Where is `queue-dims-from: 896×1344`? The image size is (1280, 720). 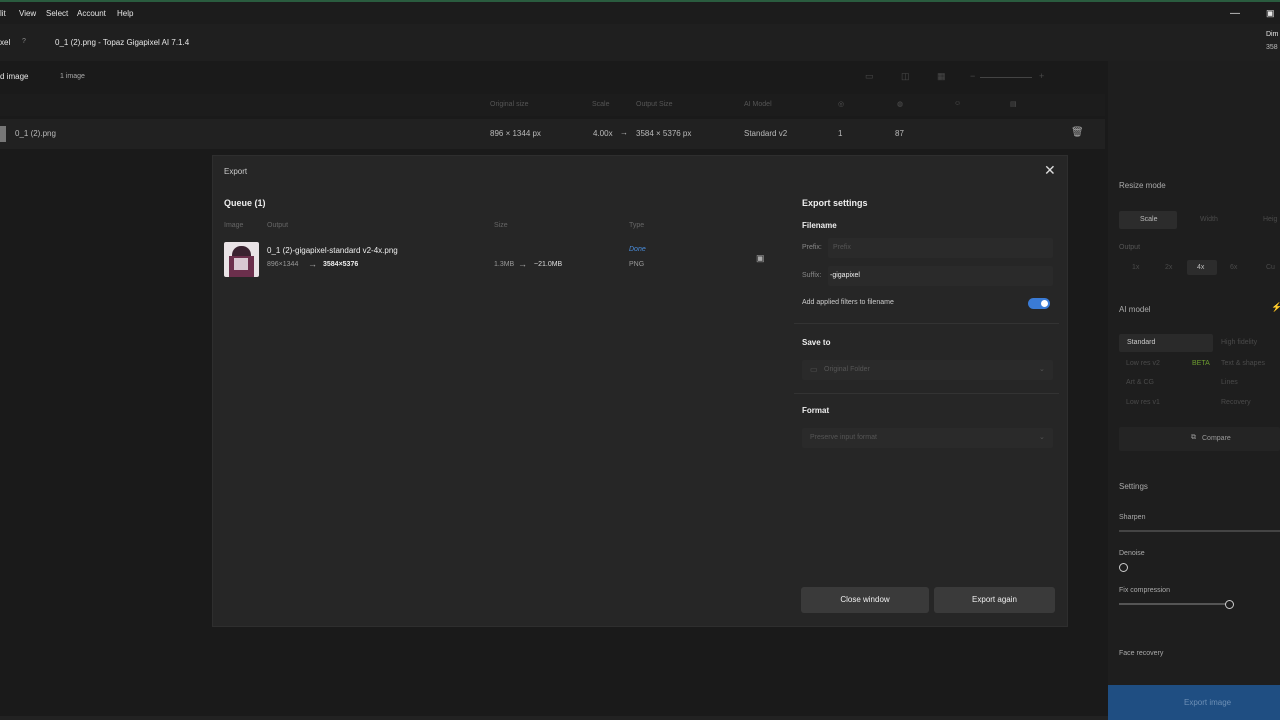
queue-dims-from: 896×1344 is located at coordinates (283, 264).